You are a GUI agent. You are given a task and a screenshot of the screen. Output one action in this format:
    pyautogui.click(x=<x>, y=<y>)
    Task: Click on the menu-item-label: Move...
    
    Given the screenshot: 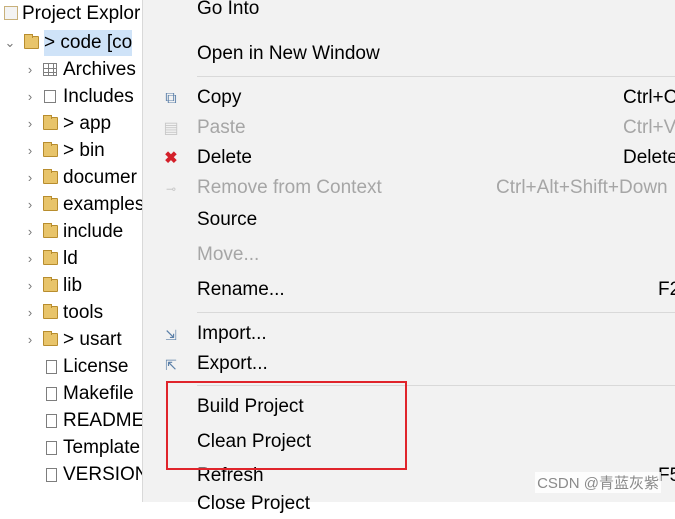 What is the action you would take?
    pyautogui.click(x=228, y=254)
    